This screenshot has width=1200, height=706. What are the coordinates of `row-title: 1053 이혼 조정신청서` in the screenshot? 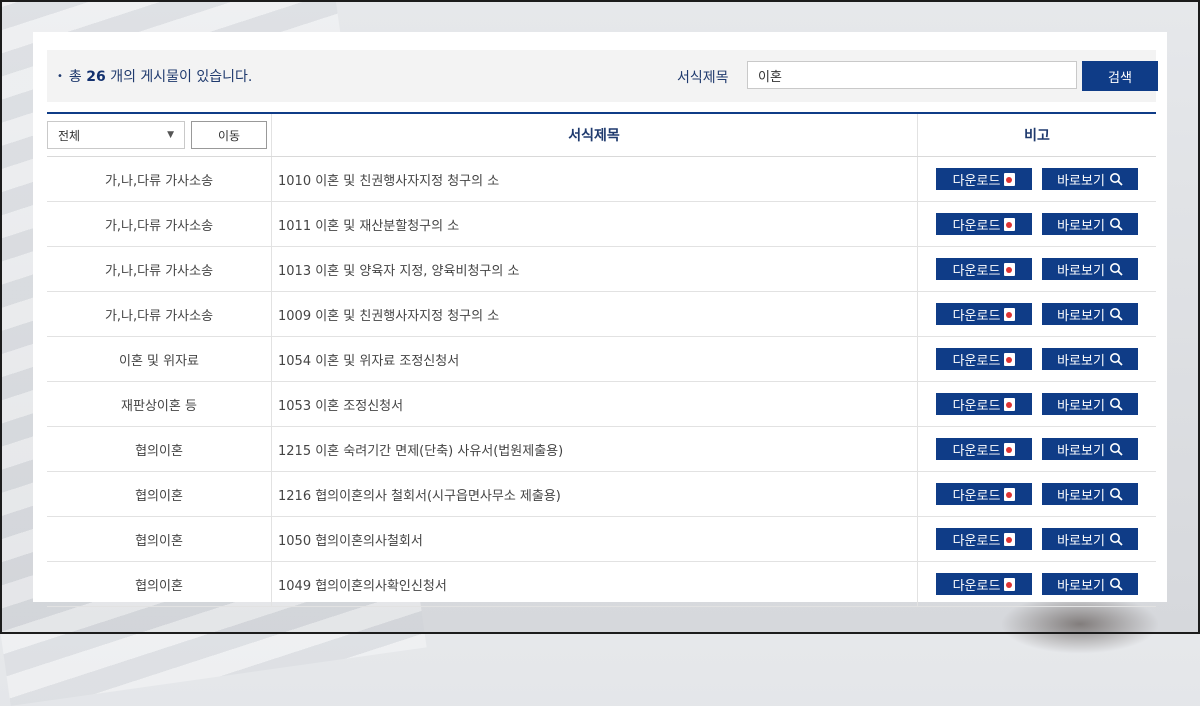 It's located at (594, 404).